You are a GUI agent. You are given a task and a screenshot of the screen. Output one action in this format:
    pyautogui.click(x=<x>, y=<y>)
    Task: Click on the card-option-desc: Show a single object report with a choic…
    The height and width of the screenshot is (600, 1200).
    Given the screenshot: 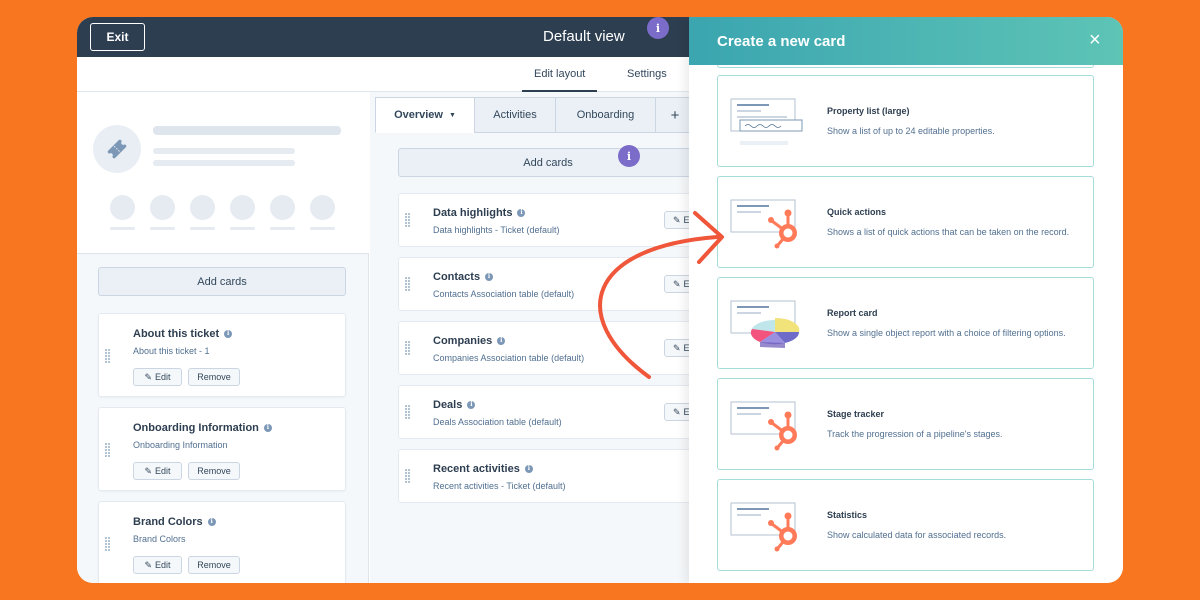 What is the action you would take?
    pyautogui.click(x=946, y=333)
    